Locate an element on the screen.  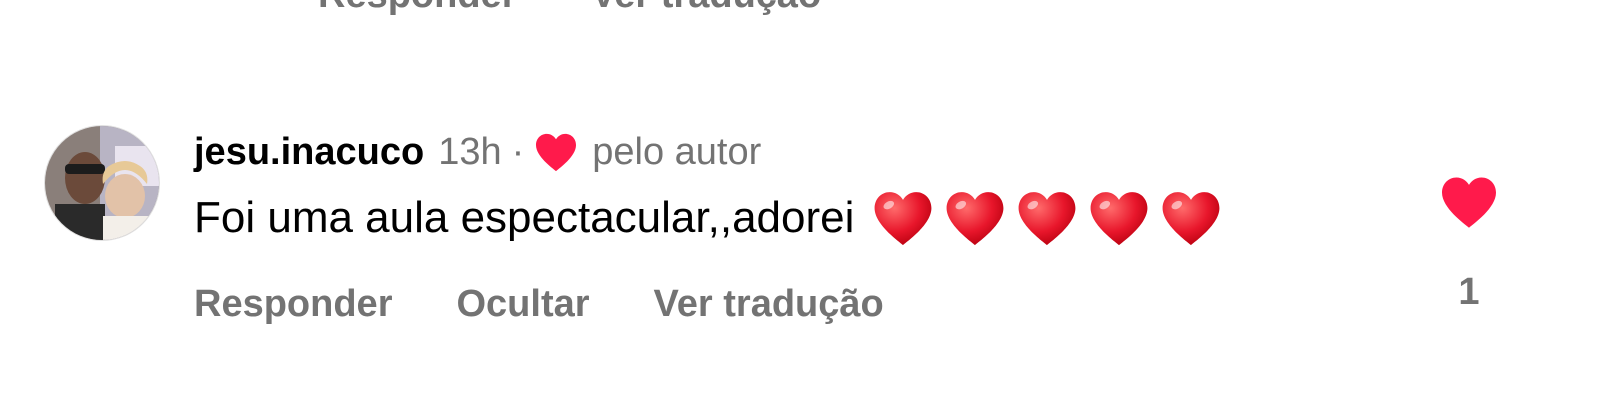
like-count: 1 is located at coordinates (1469, 292).